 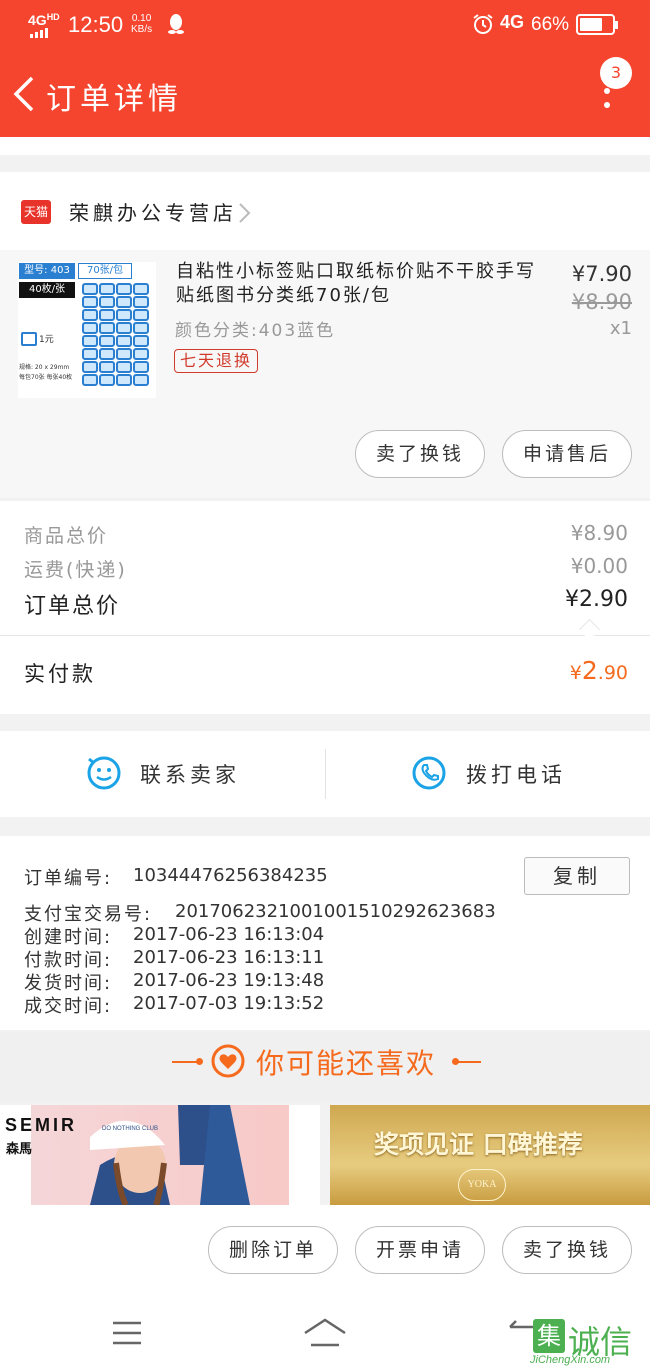 I want to click on goods-total-value: ¥8.90, so click(x=599, y=533).